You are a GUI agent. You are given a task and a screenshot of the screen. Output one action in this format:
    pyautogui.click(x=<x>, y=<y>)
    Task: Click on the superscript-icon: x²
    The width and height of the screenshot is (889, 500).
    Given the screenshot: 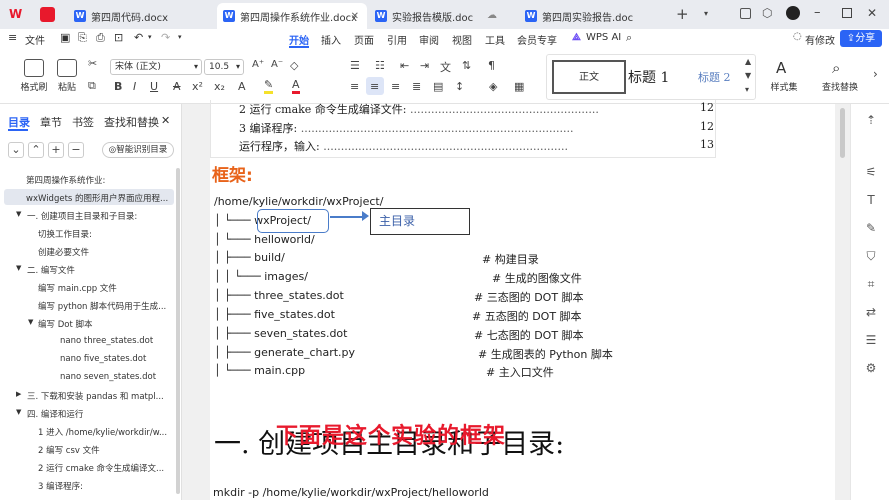 What is the action you would take?
    pyautogui.click(x=197, y=86)
    